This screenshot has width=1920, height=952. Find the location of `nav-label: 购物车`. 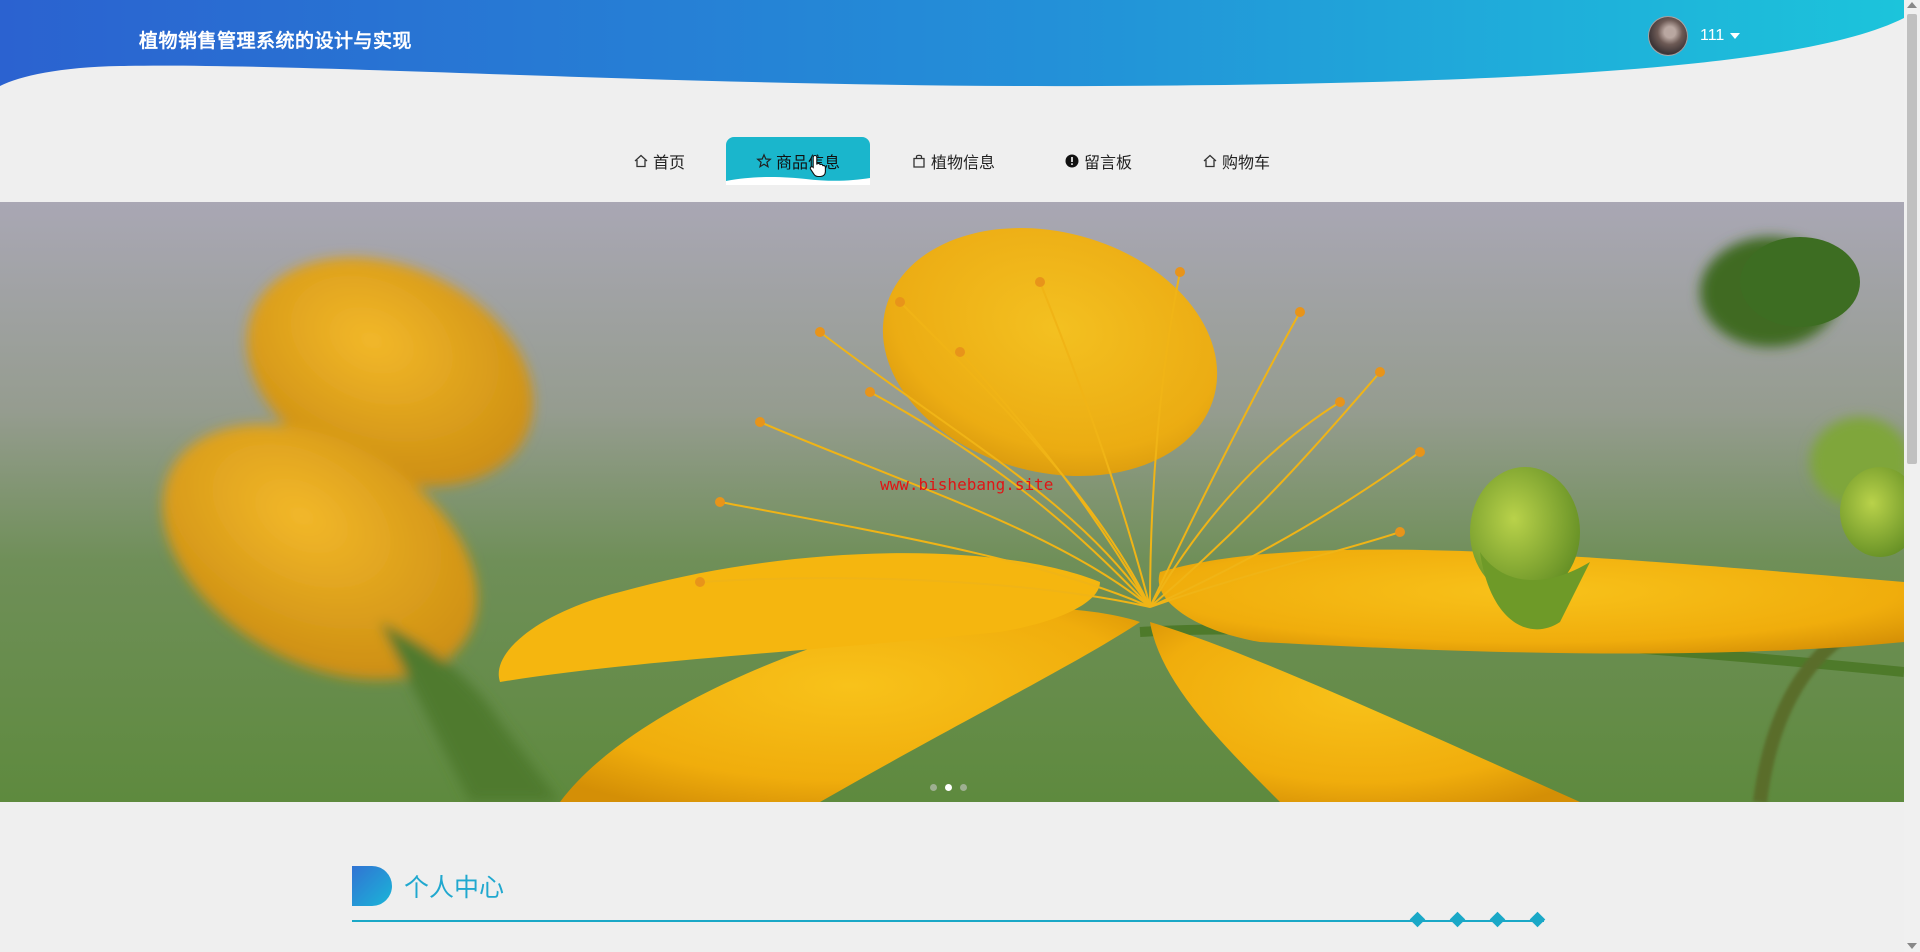

nav-label: 购物车 is located at coordinates (1246, 162).